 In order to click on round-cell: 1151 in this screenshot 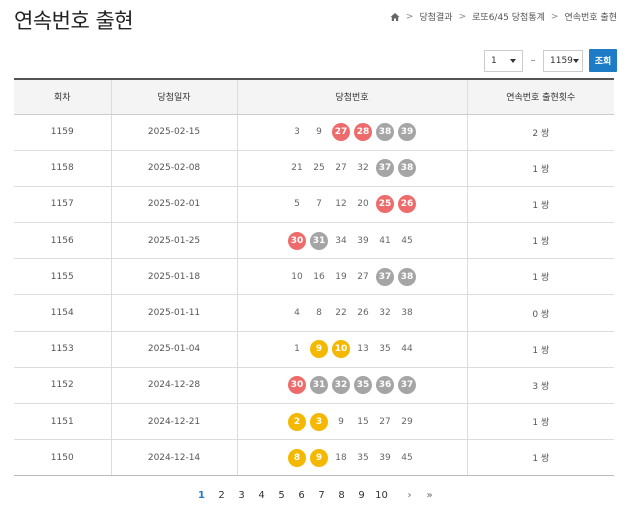, I will do `click(62, 422)`.